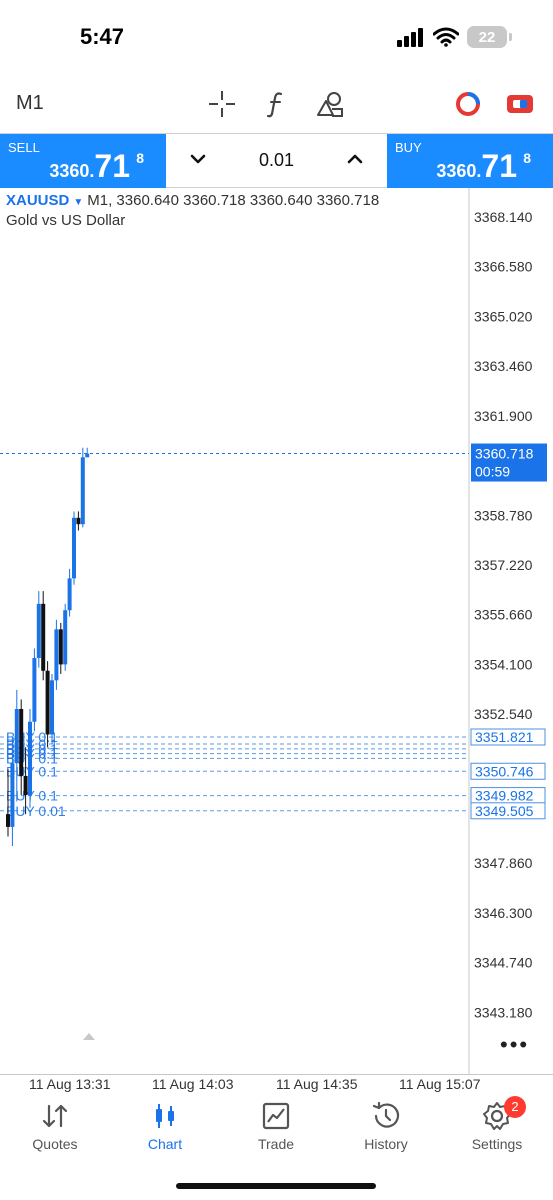 This screenshot has width=553, height=1200. I want to click on crosshair-icon, so click(222, 104).